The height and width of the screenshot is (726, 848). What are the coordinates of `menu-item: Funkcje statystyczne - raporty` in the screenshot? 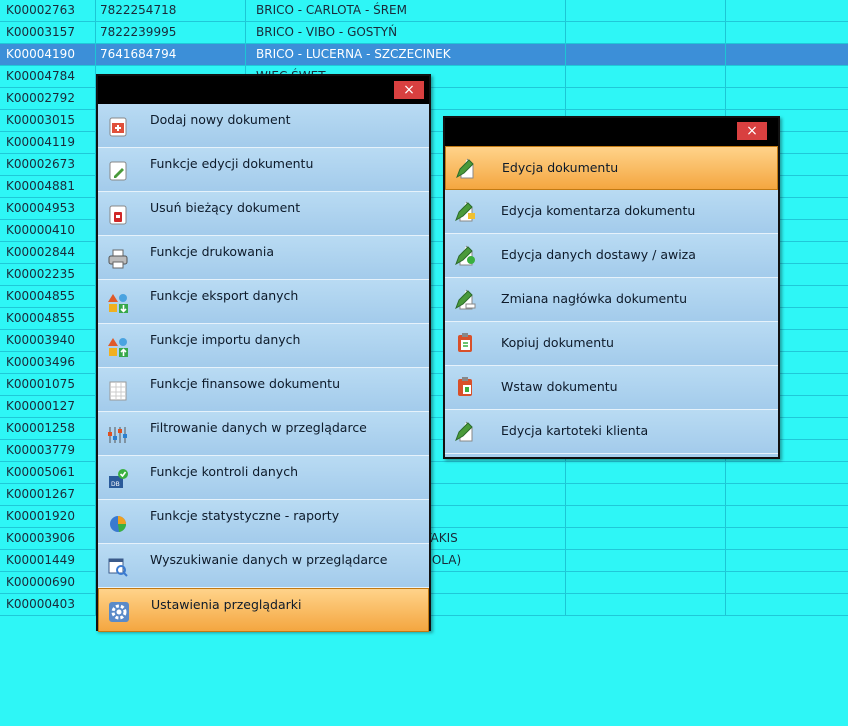 It's located at (263, 522).